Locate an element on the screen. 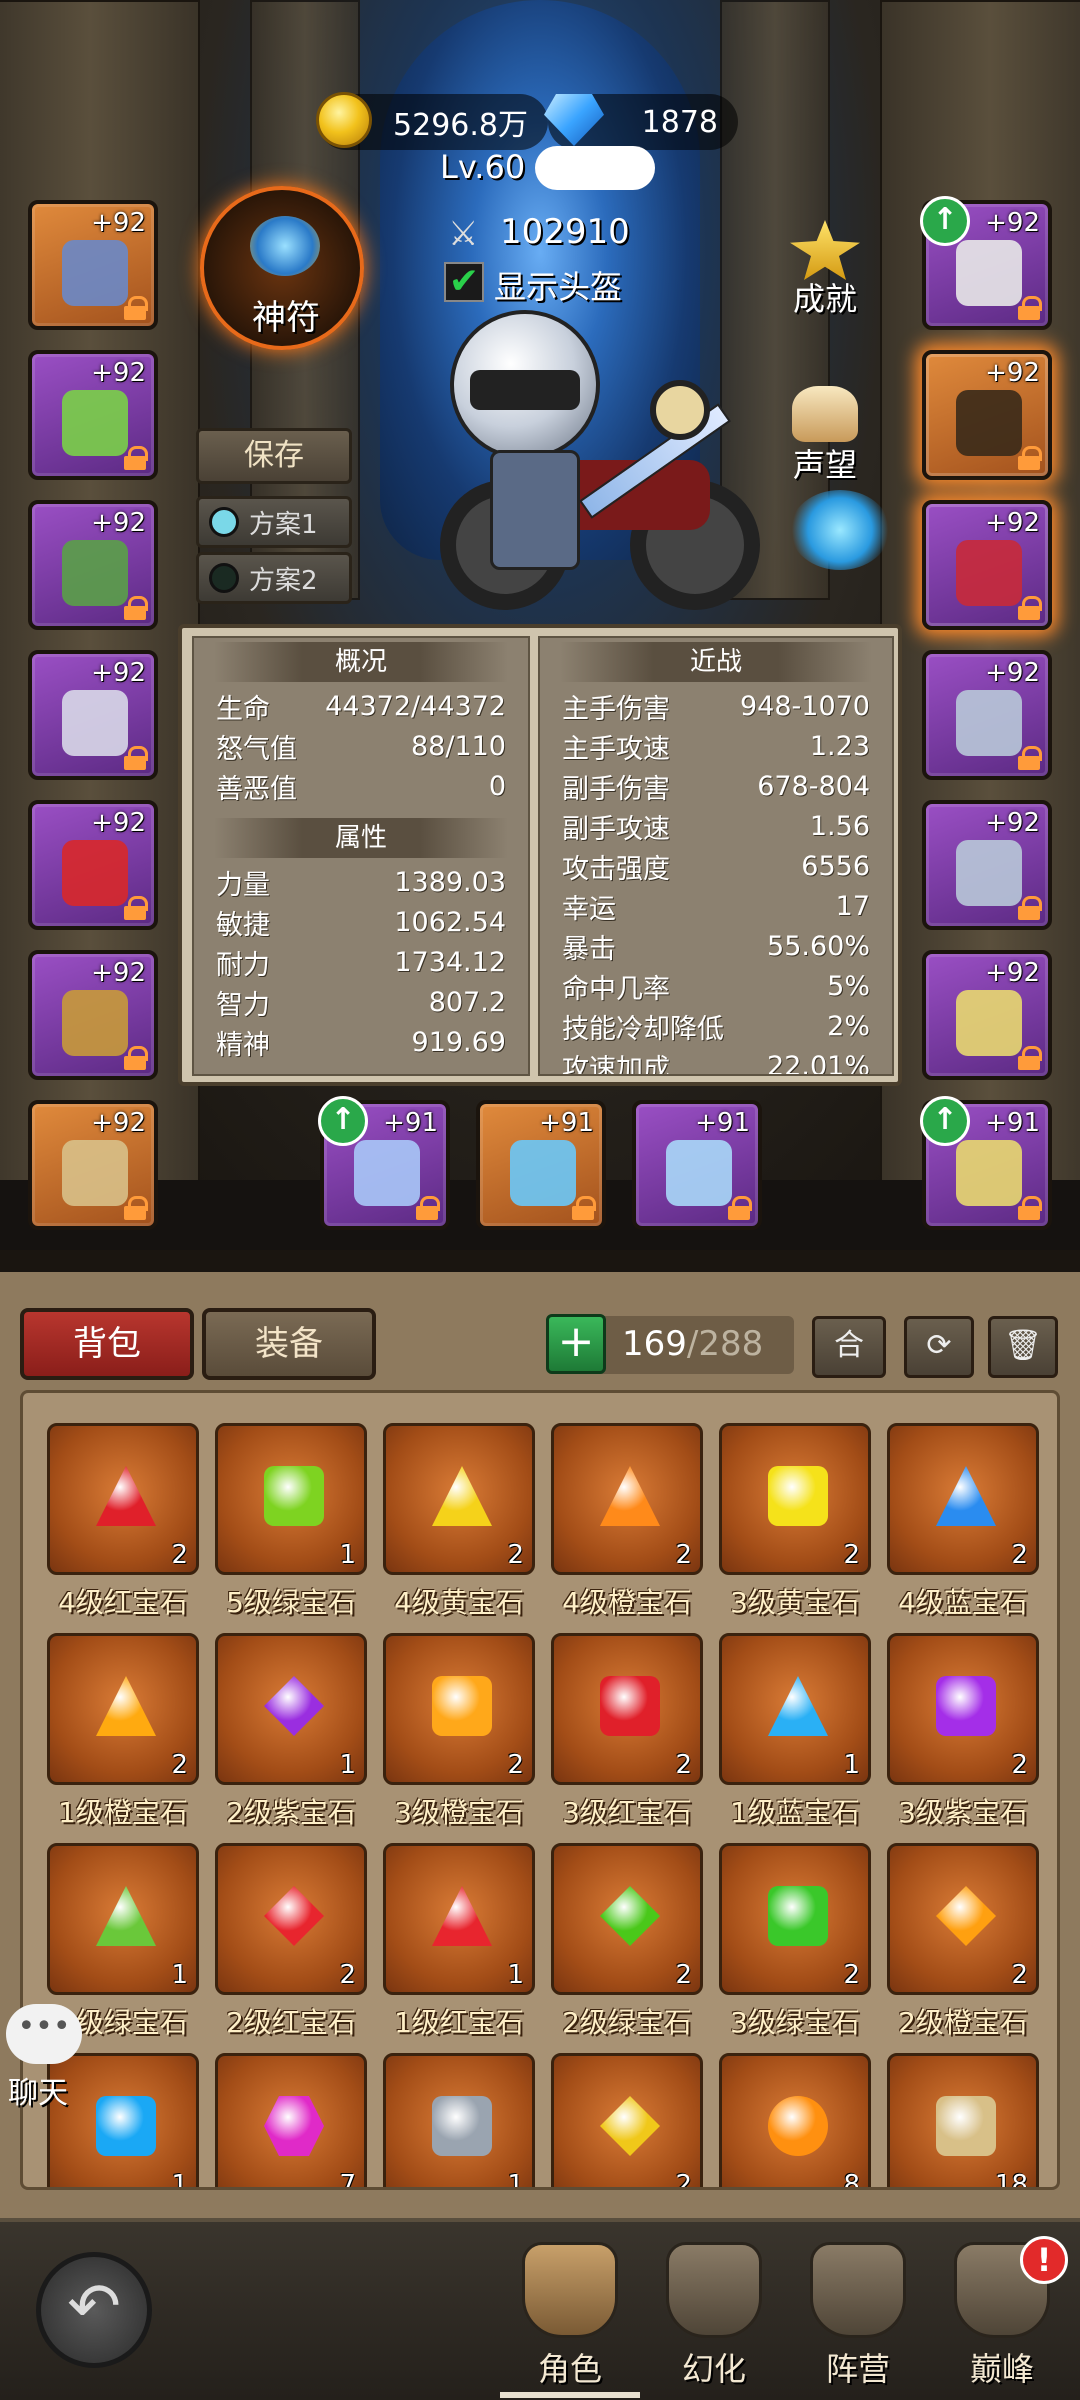 This screenshot has height=2400, width=1080. nav-peak: 巅峰 ! is located at coordinates (1002, 2314).